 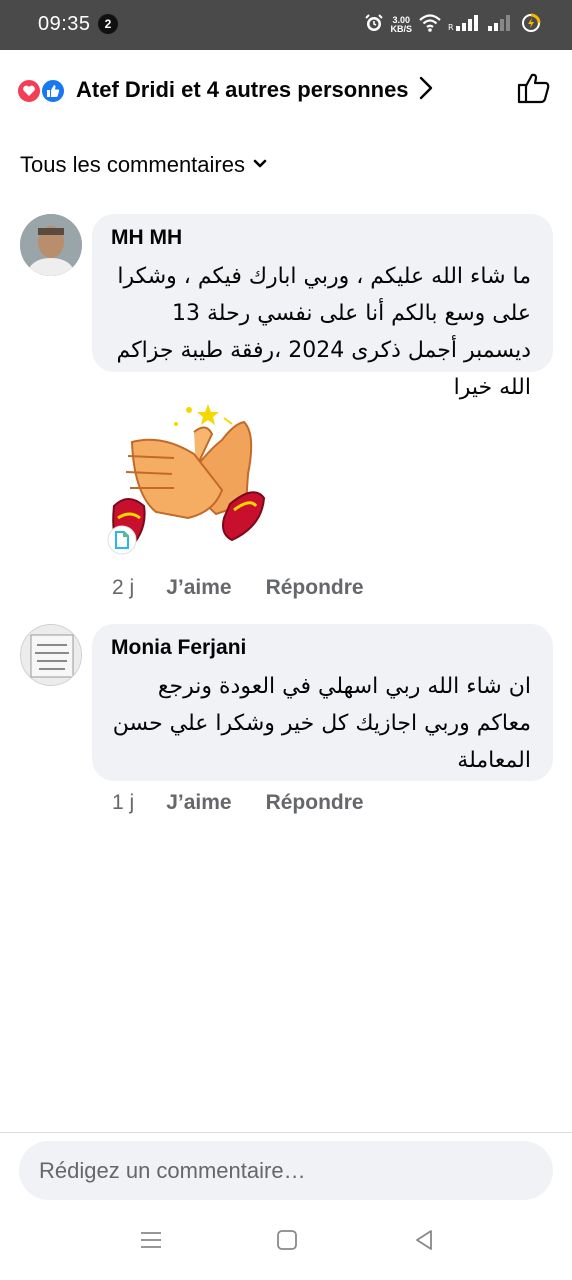 What do you see at coordinates (29, 91) in the screenshot?
I see `love-reaction-icon` at bounding box center [29, 91].